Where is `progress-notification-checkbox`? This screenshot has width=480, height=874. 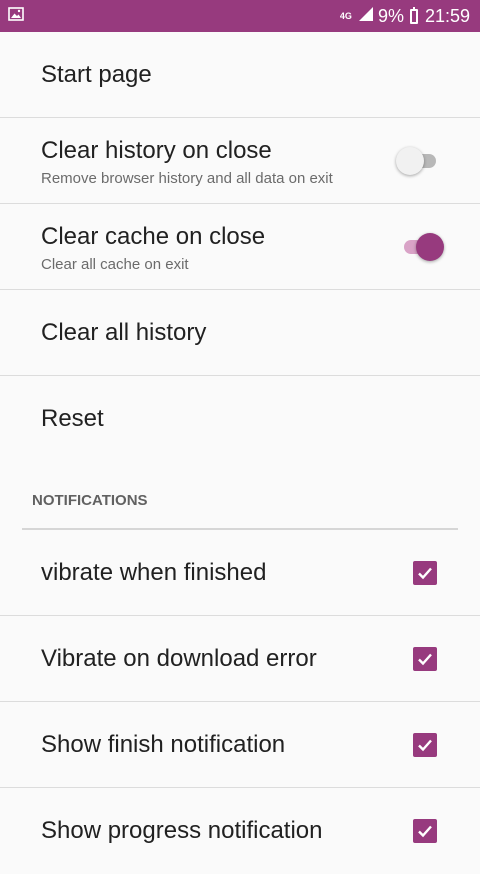 progress-notification-checkbox is located at coordinates (425, 831).